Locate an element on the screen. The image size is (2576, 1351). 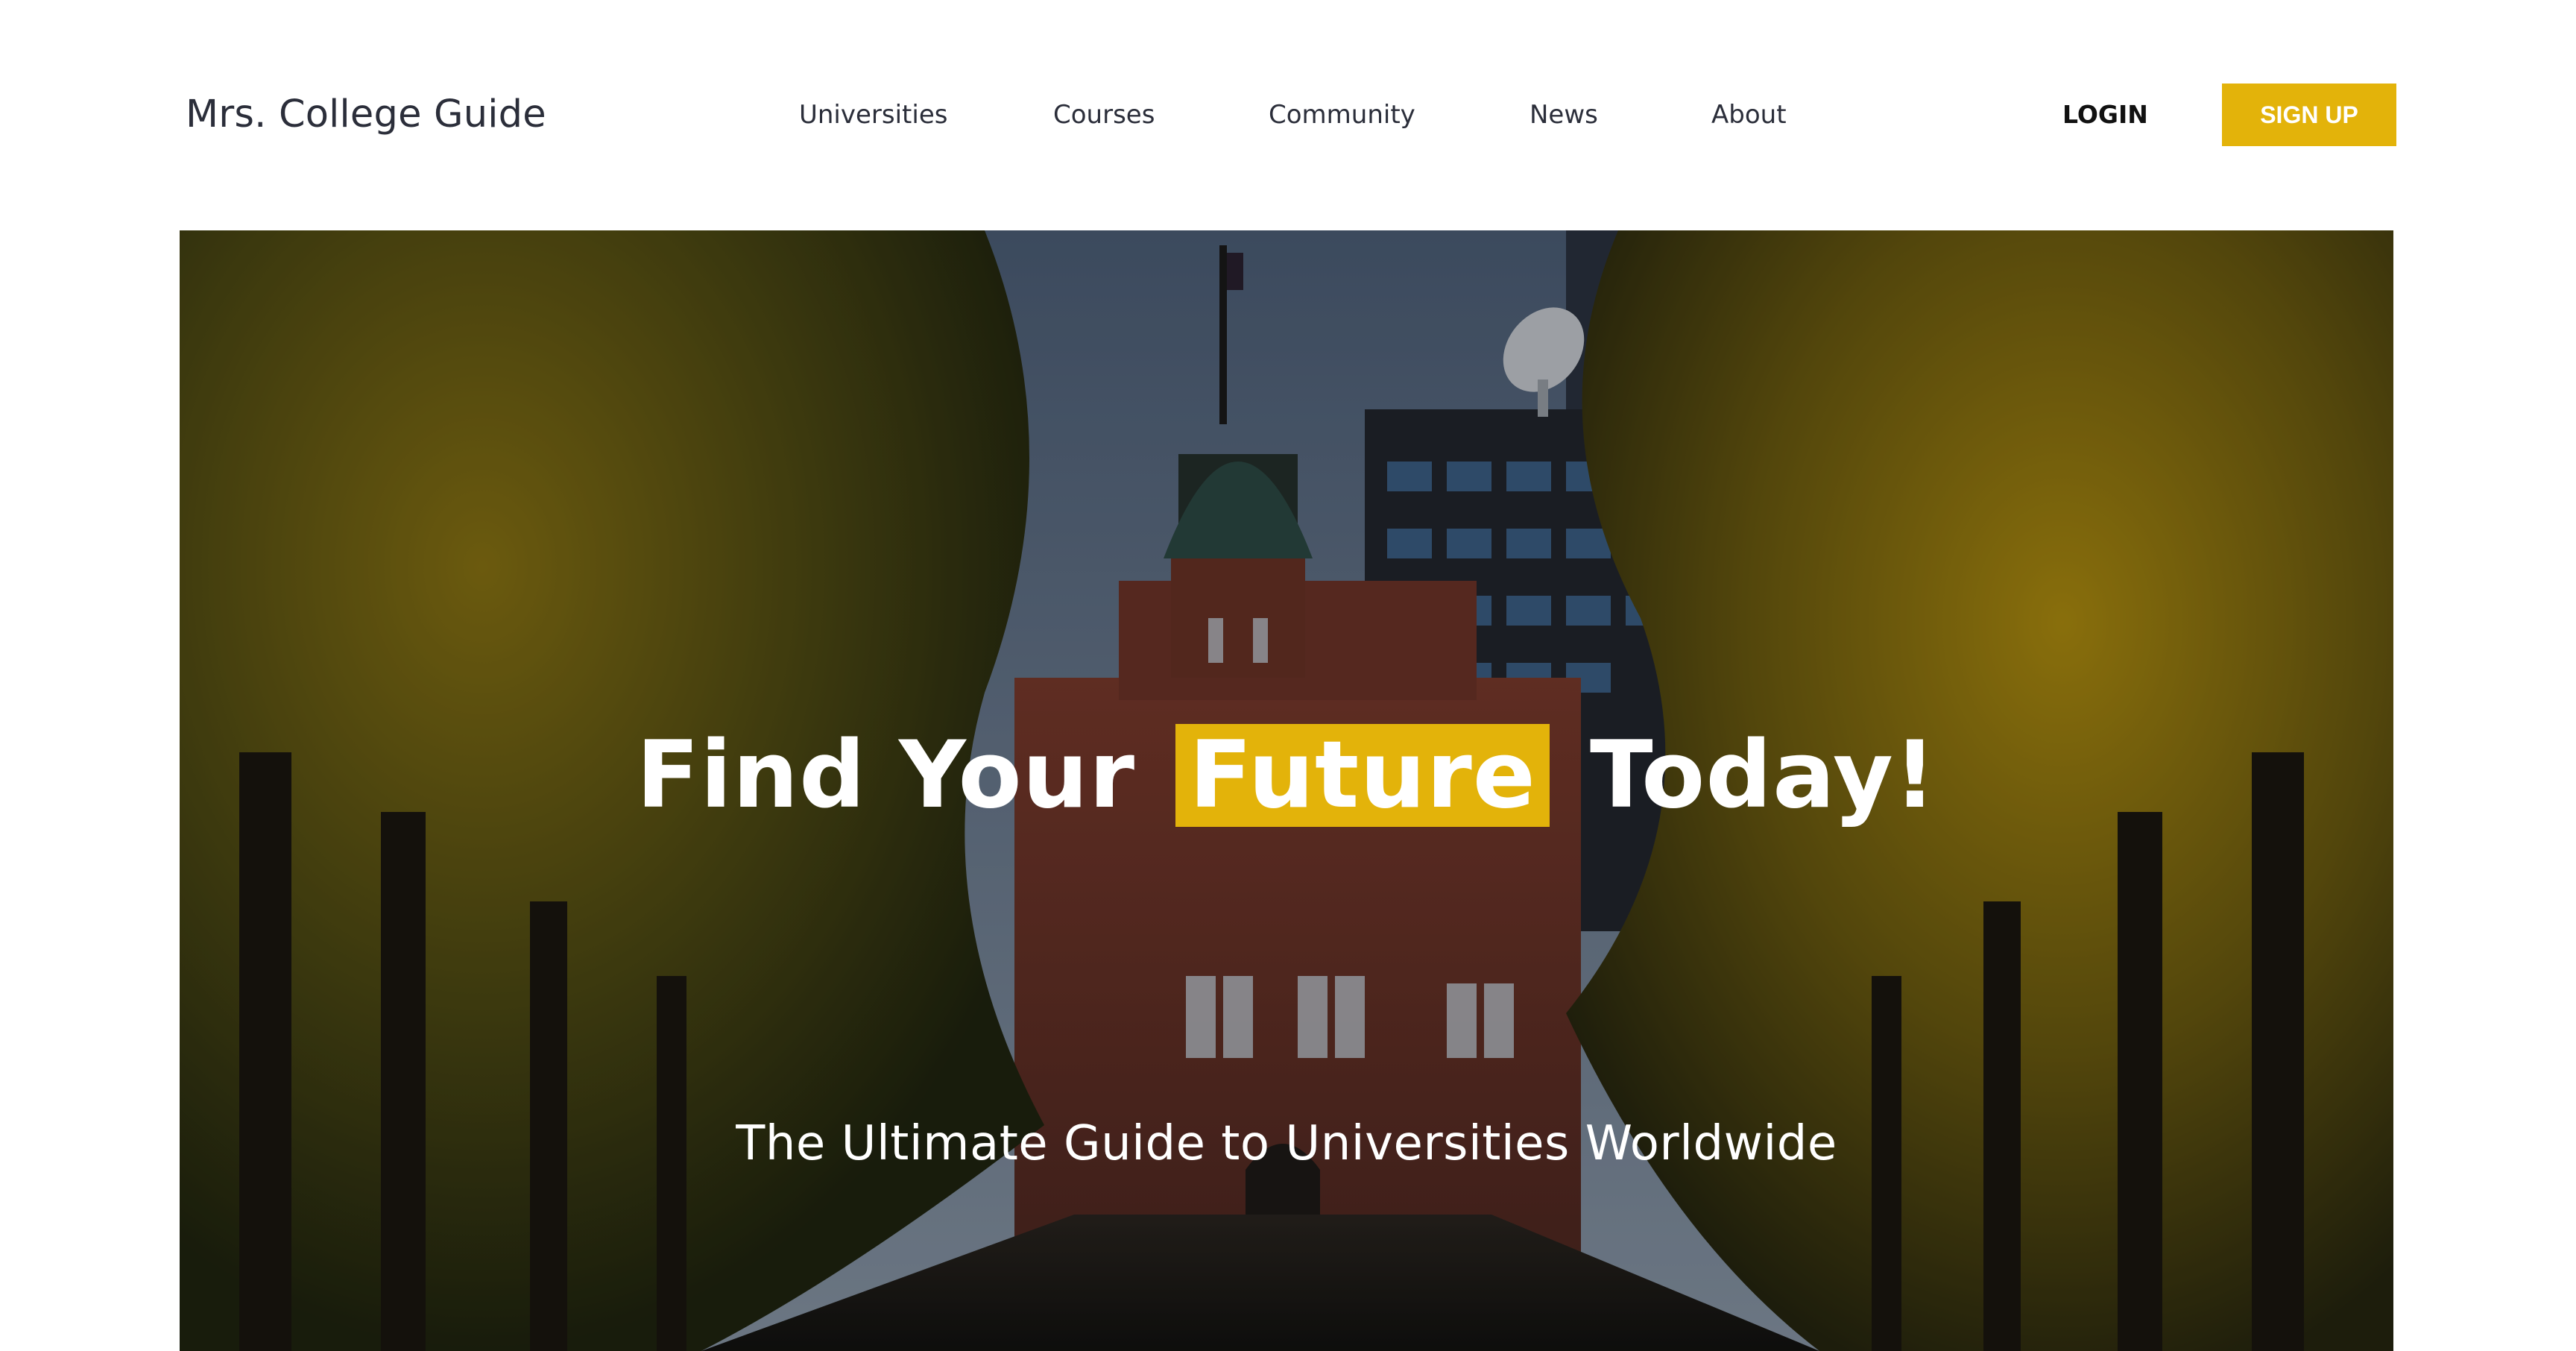
site-logo-text: Mrs. College Guide is located at coordinates (366, 115).